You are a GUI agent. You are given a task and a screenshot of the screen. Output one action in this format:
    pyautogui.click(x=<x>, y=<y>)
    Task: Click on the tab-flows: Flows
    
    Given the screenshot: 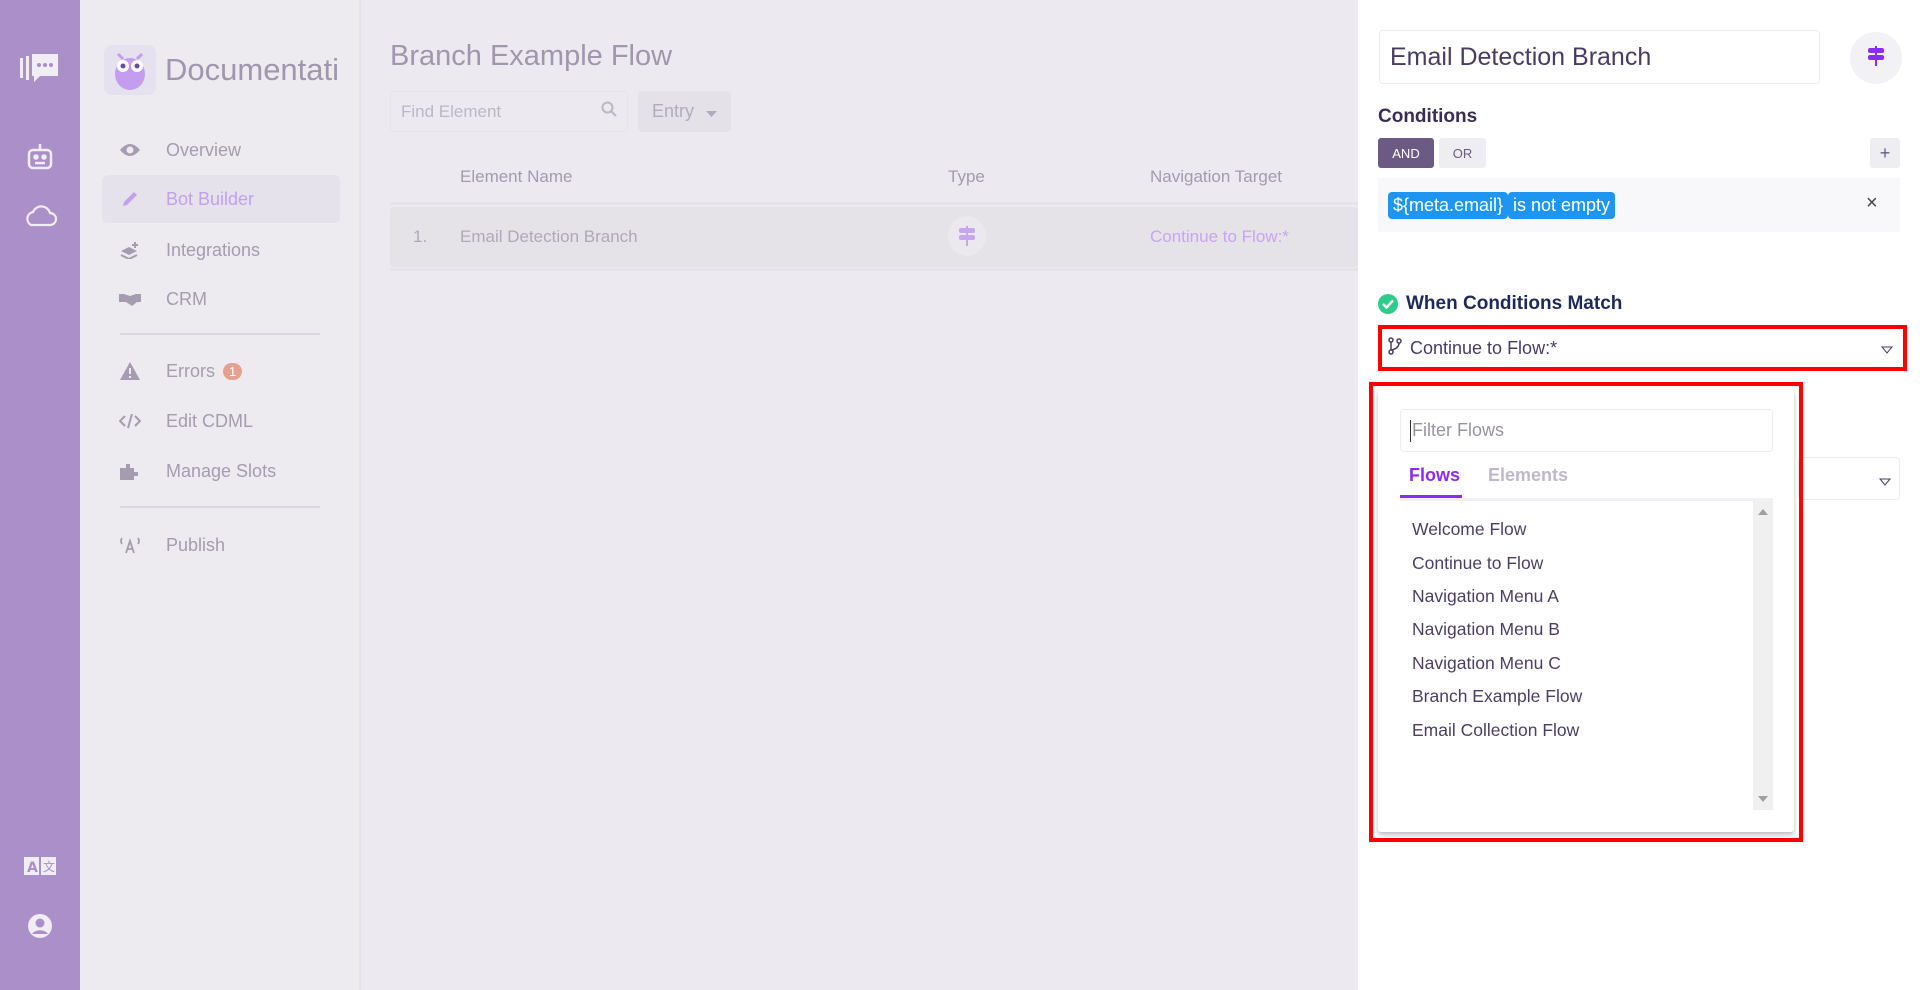 What is the action you would take?
    pyautogui.click(x=1434, y=475)
    